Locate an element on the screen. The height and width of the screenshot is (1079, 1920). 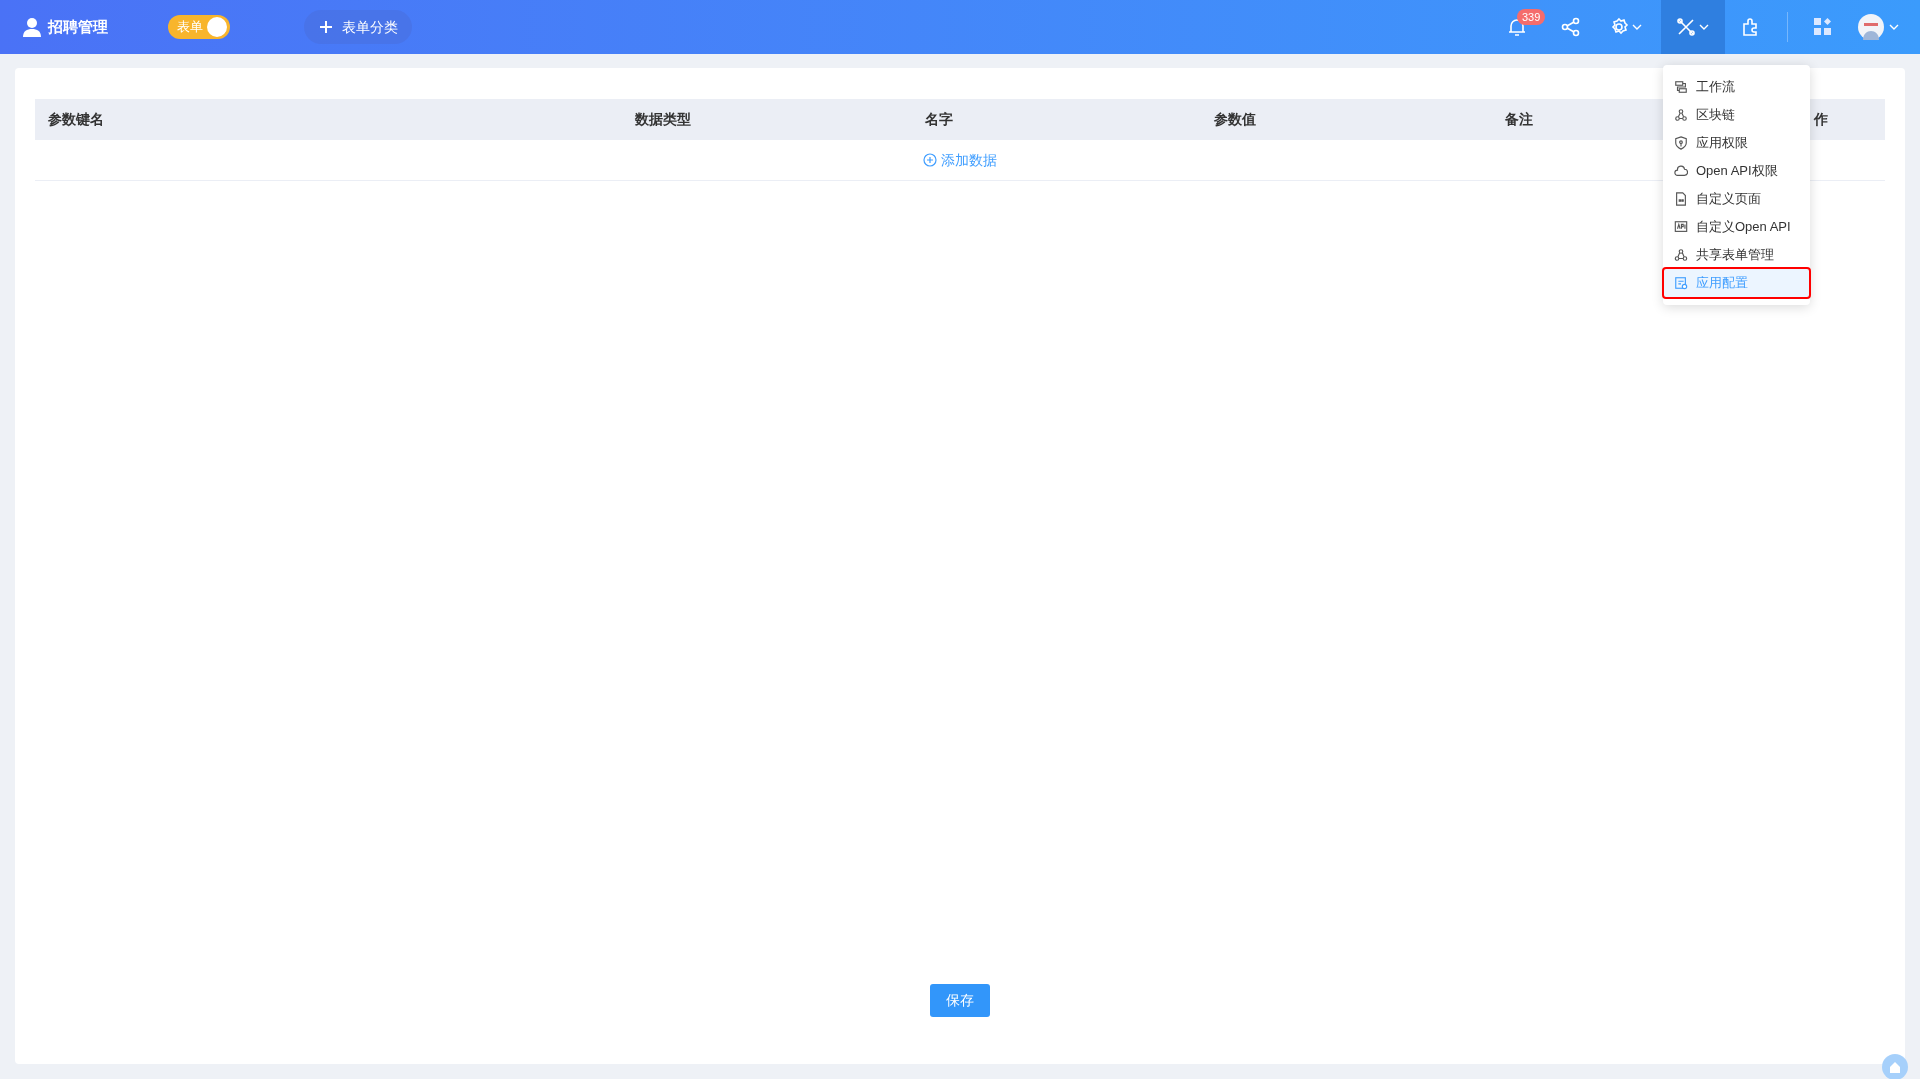
user-icon is located at coordinates (32, 27).